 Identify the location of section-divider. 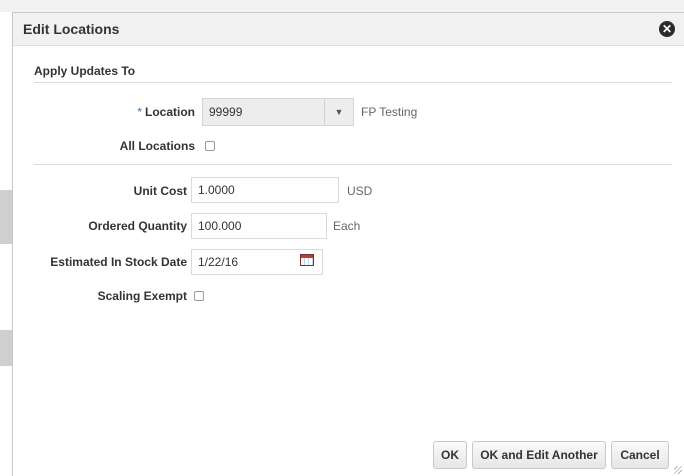
(353, 82).